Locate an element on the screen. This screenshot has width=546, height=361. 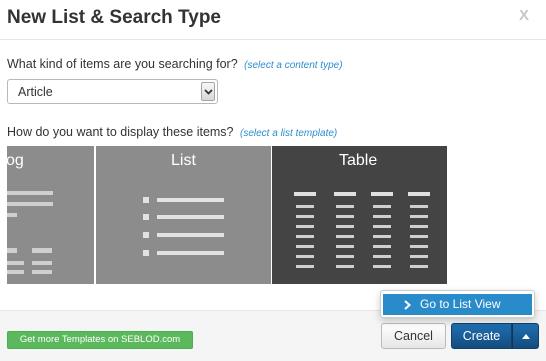
template-tile-table-label: Table is located at coordinates (358, 160).